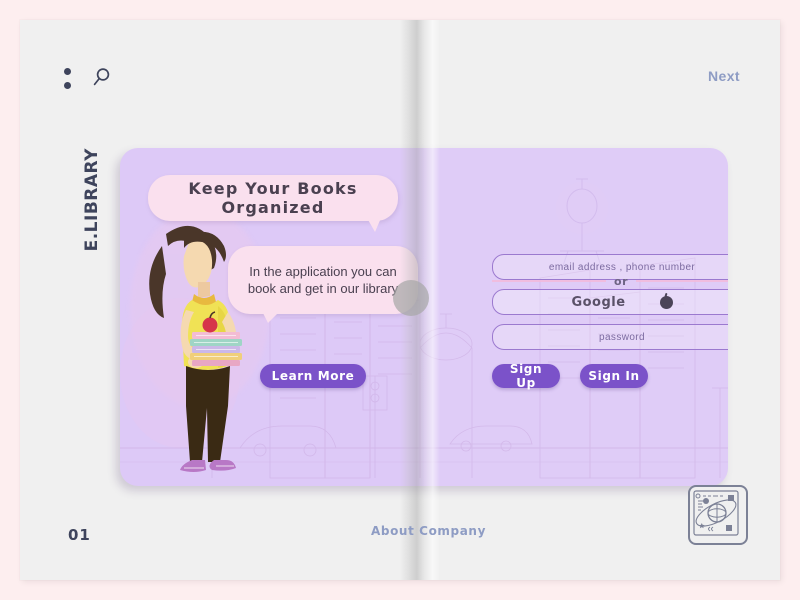  I want to click on google-mark-icon, so click(666, 302).